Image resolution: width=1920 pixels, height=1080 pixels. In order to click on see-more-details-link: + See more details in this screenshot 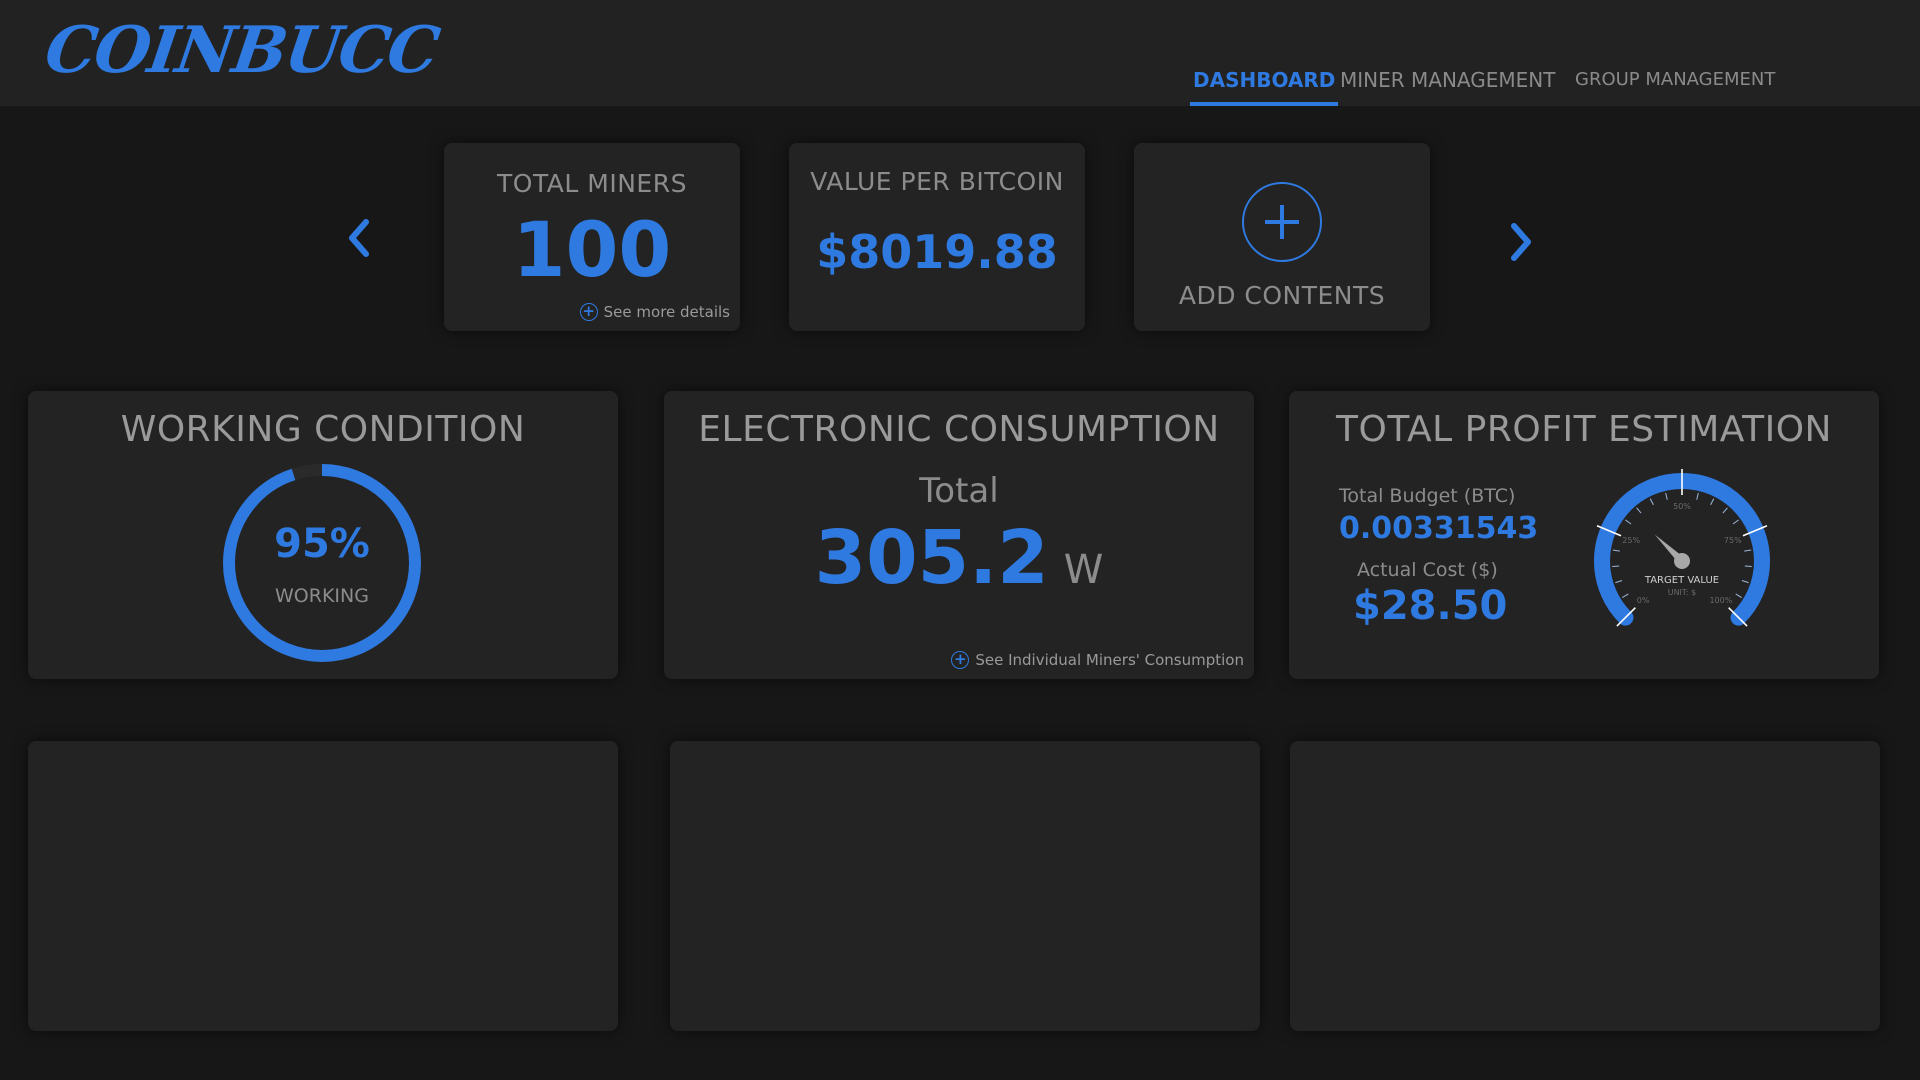, I will do `click(654, 312)`.